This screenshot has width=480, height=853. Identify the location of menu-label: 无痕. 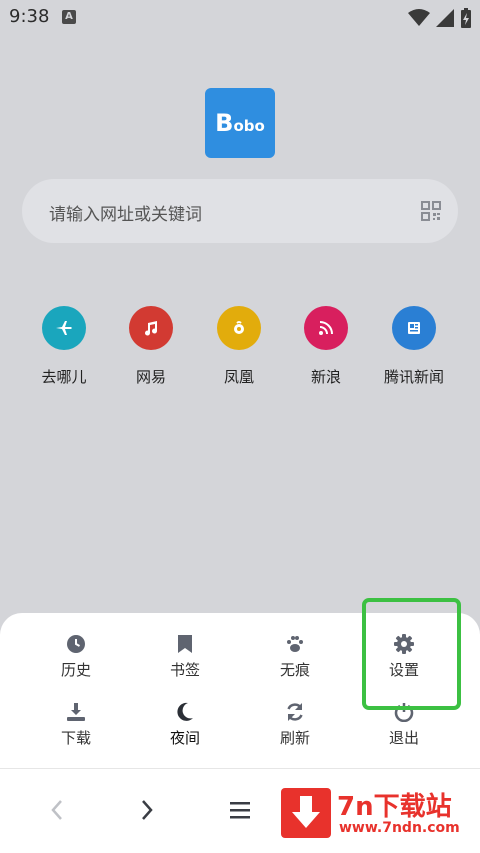
(294, 670).